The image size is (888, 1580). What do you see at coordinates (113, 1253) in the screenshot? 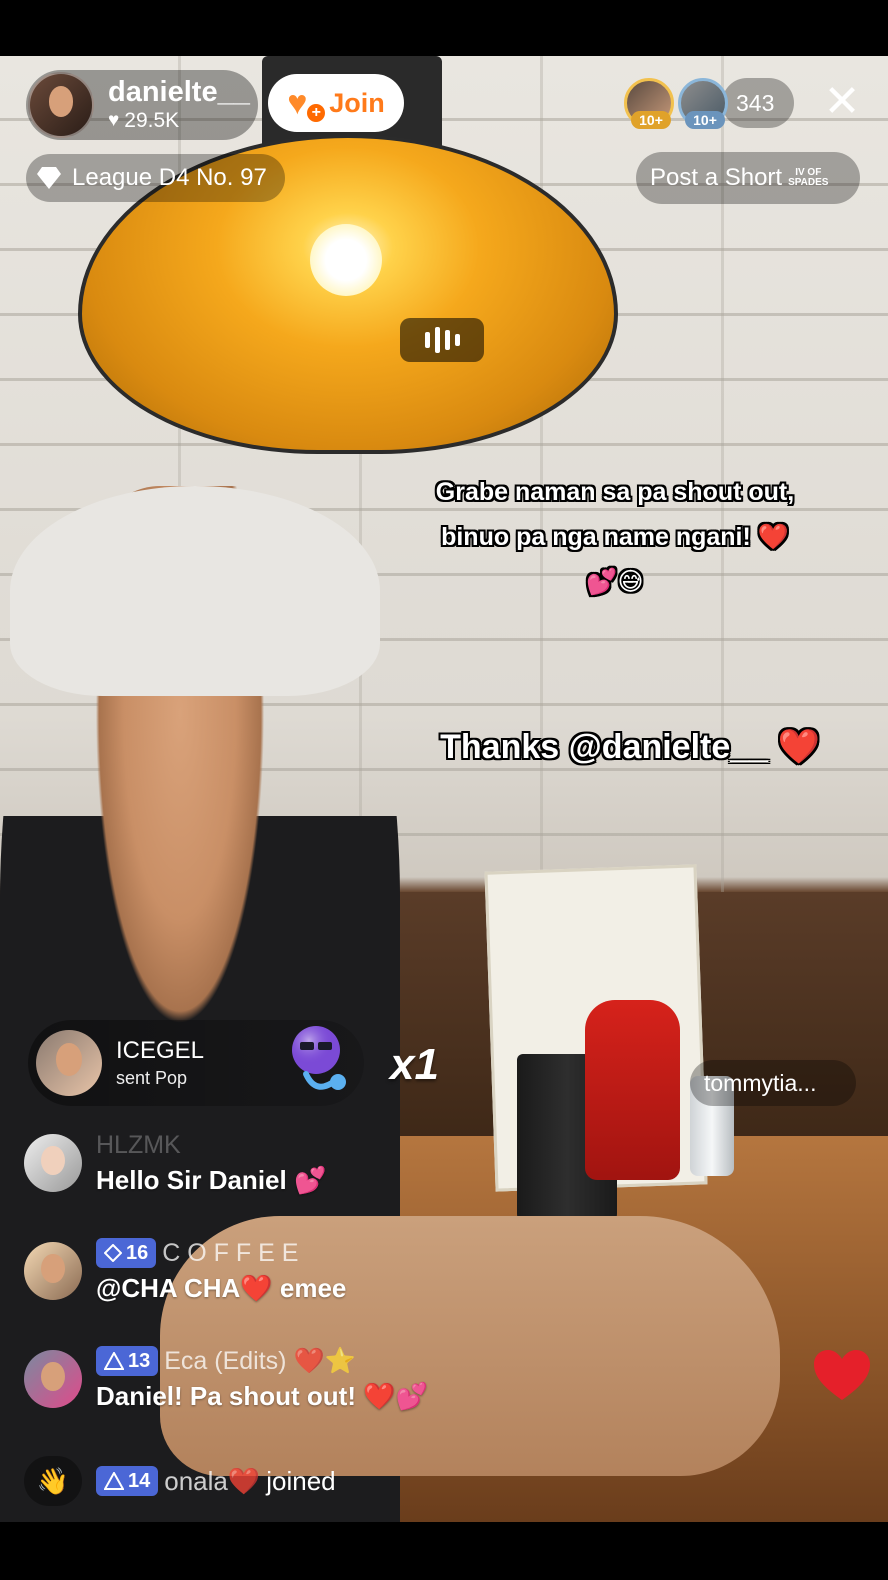
I see `level-diamond-icon` at bounding box center [113, 1253].